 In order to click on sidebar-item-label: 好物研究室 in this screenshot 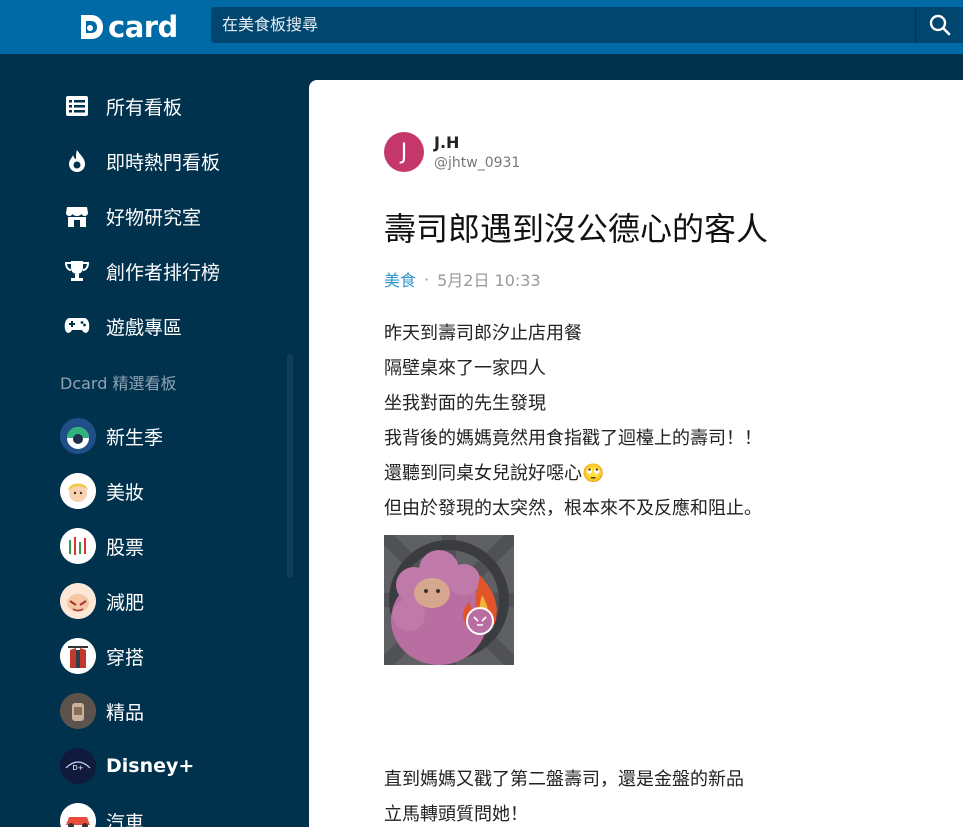, I will do `click(154, 217)`.